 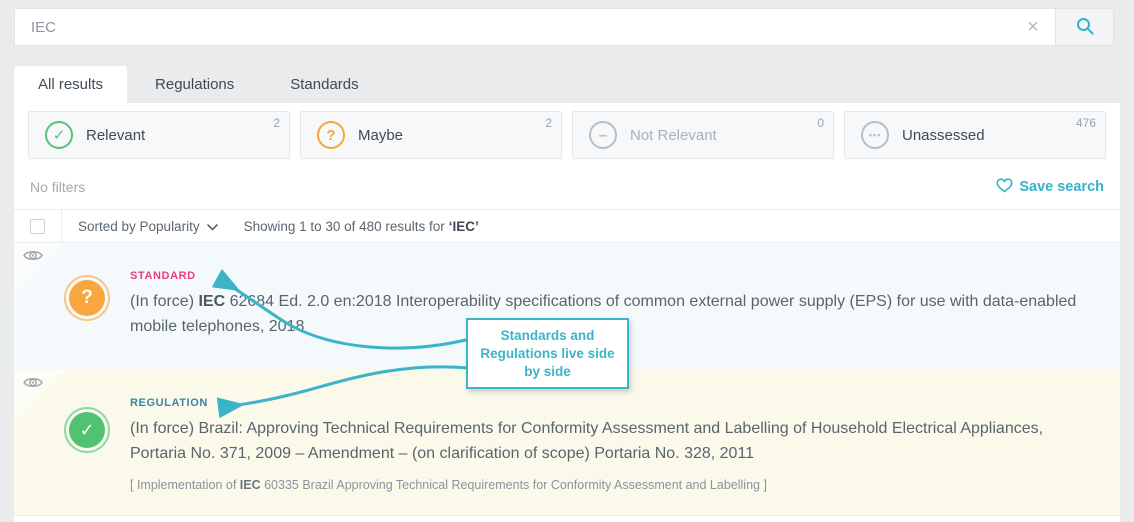 I want to click on select-all-checkbox, so click(x=37, y=226).